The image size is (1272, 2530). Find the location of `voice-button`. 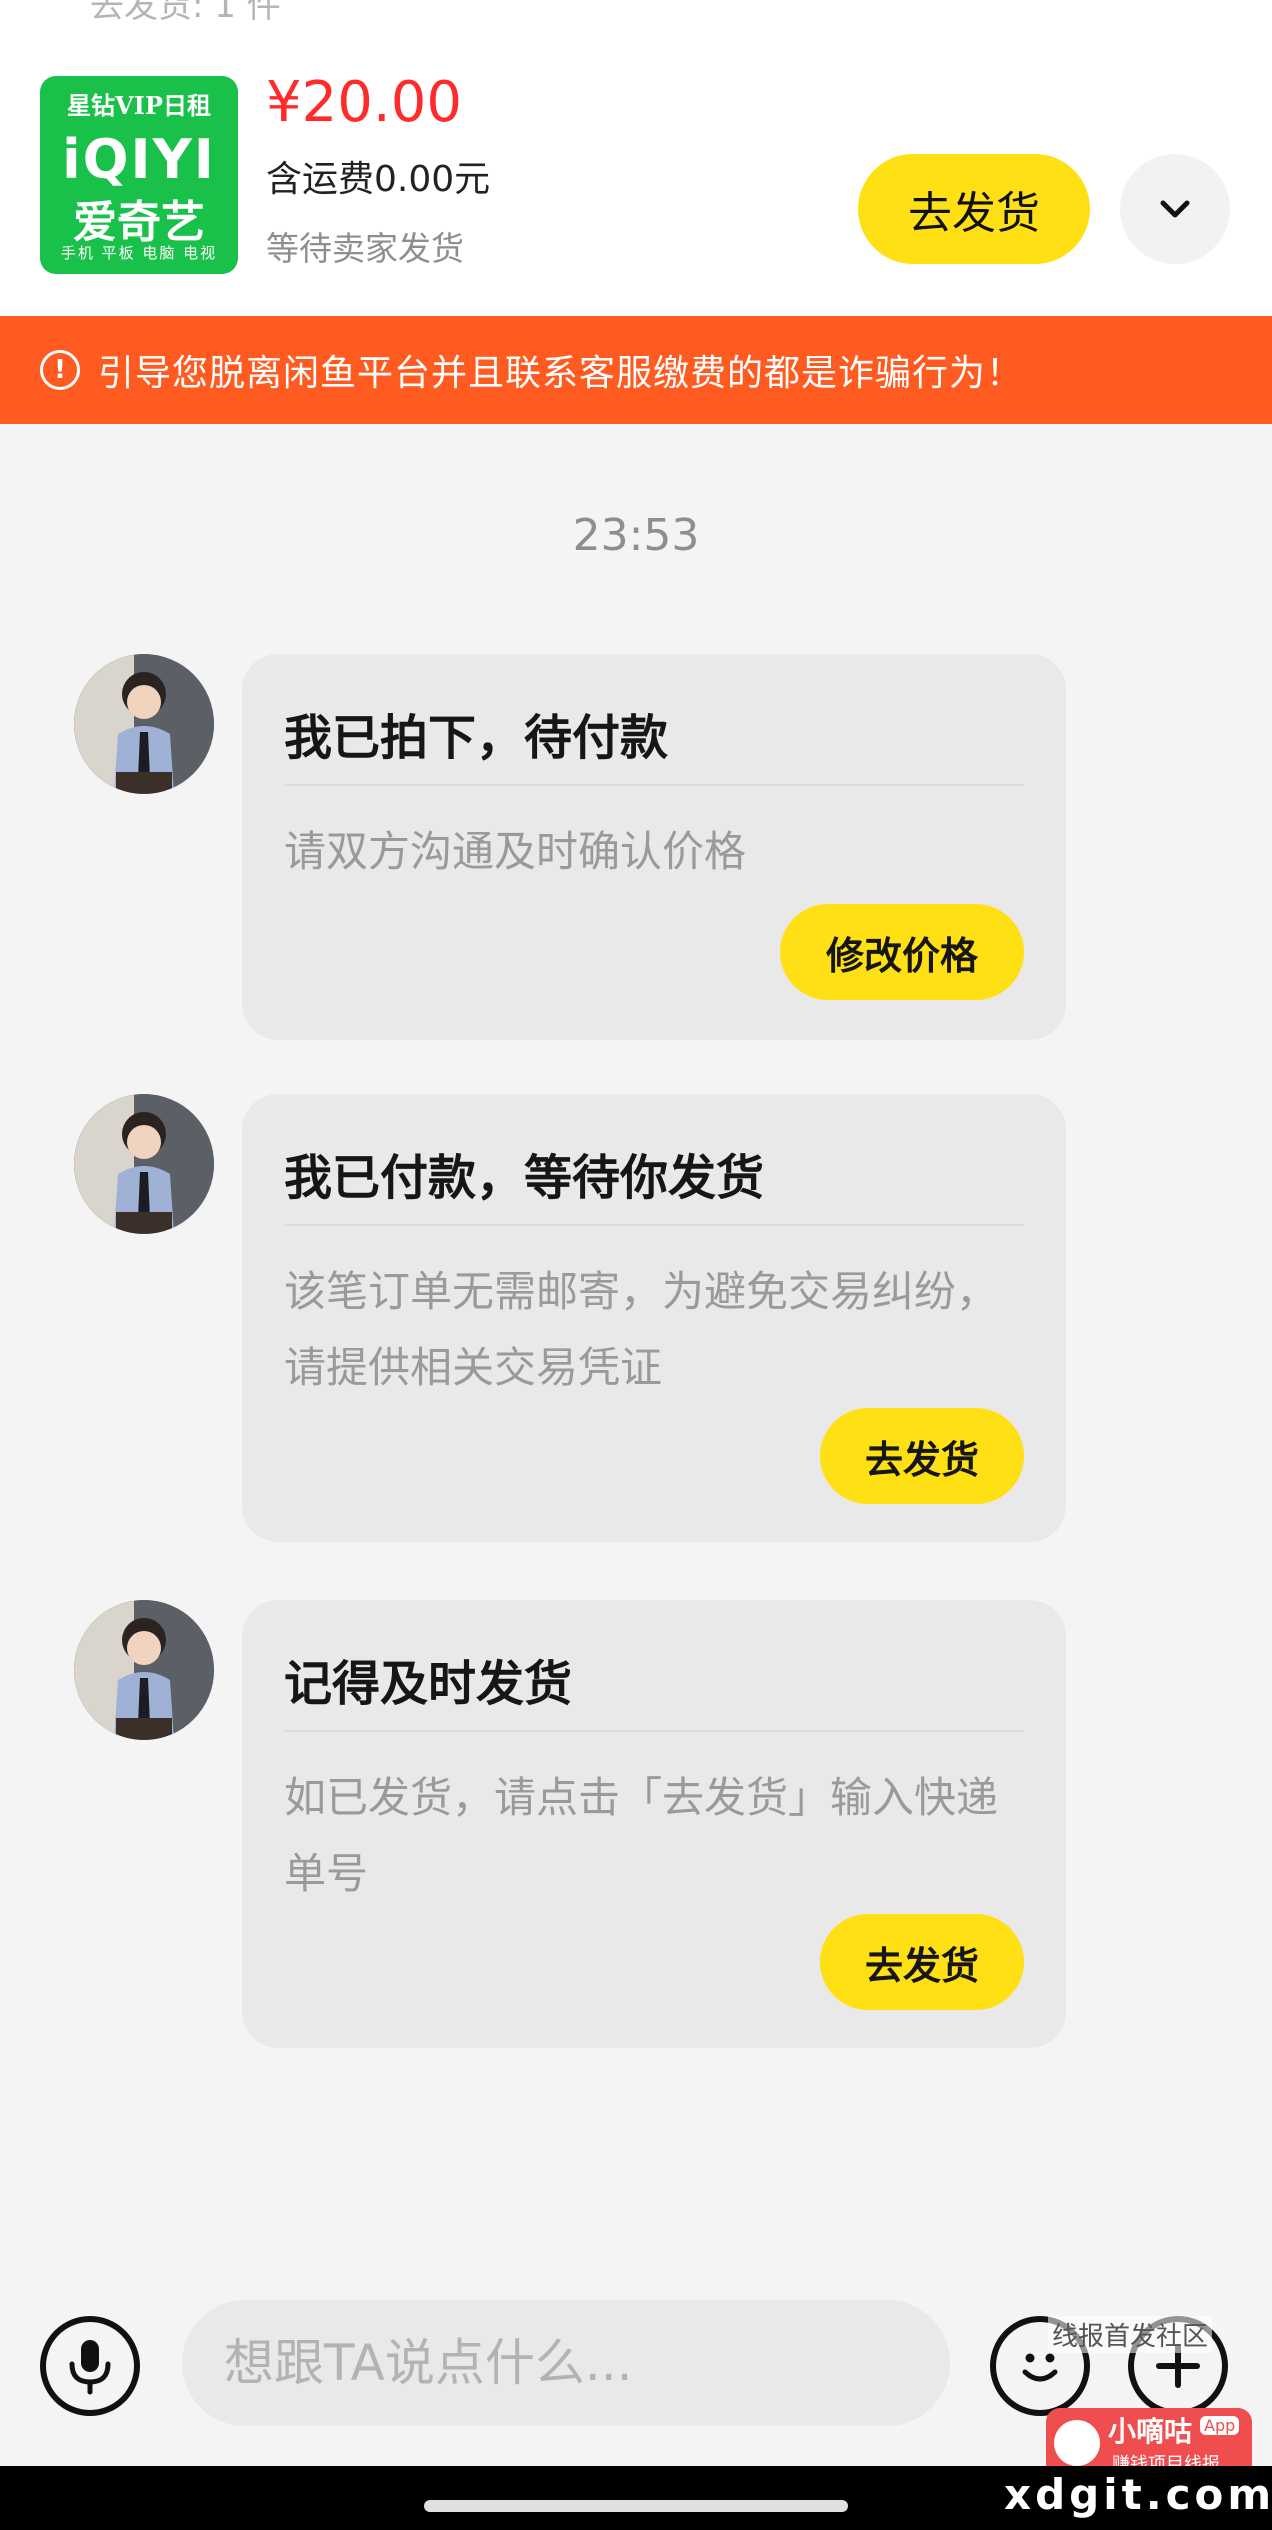

voice-button is located at coordinates (90, 2366).